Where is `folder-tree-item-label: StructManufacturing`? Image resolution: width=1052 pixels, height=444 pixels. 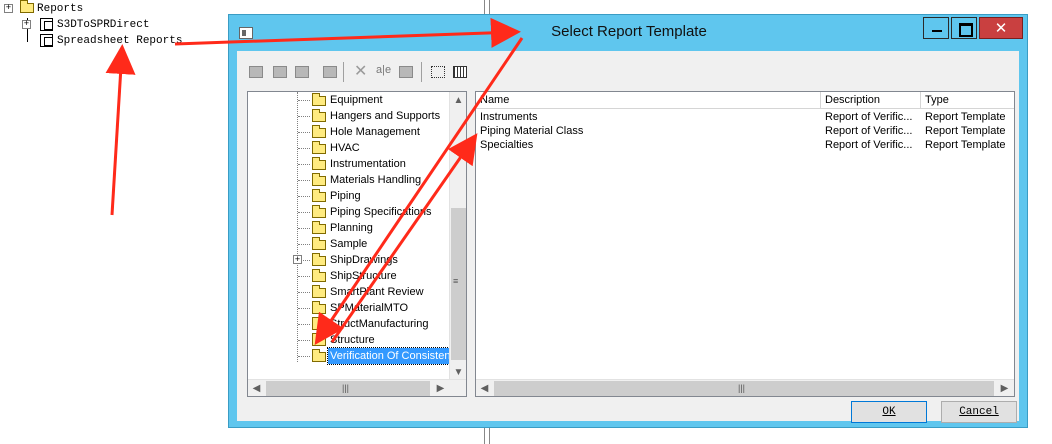 folder-tree-item-label: StructManufacturing is located at coordinates (379, 324).